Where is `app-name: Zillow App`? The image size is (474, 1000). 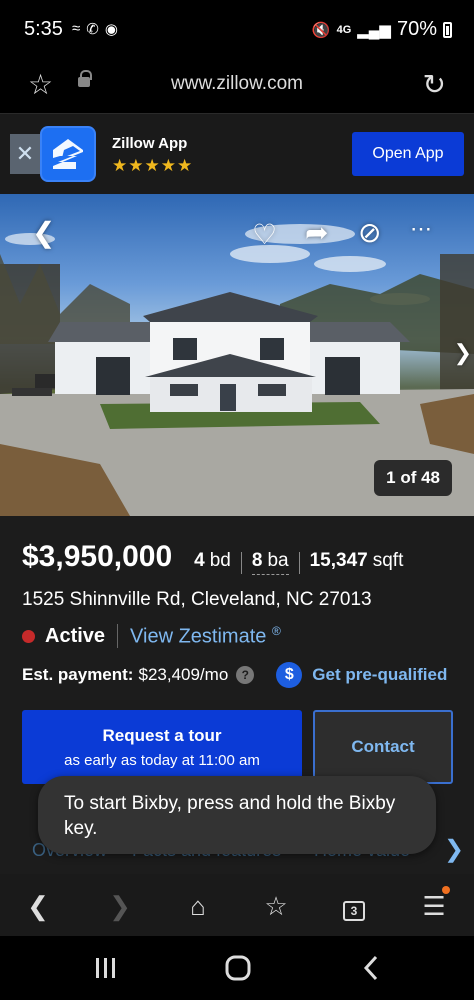 app-name: Zillow App is located at coordinates (150, 143).